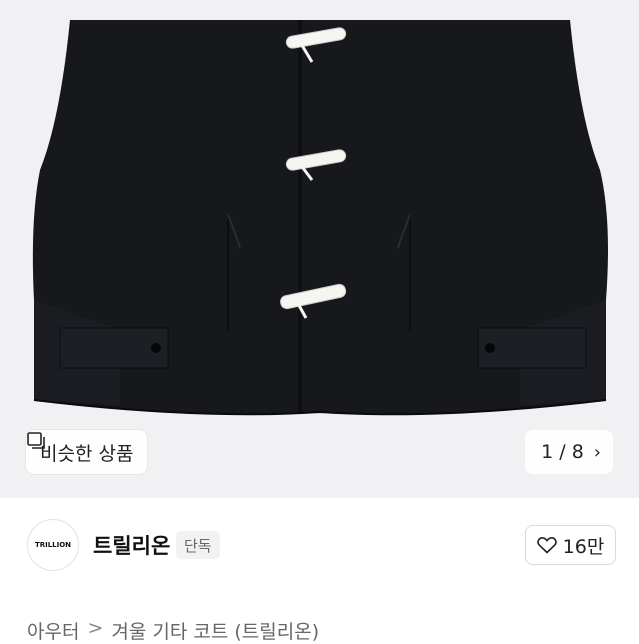 The width and height of the screenshot is (639, 644). Describe the element at coordinates (198, 545) in the screenshot. I see `exclusive-badge: 단독` at that location.